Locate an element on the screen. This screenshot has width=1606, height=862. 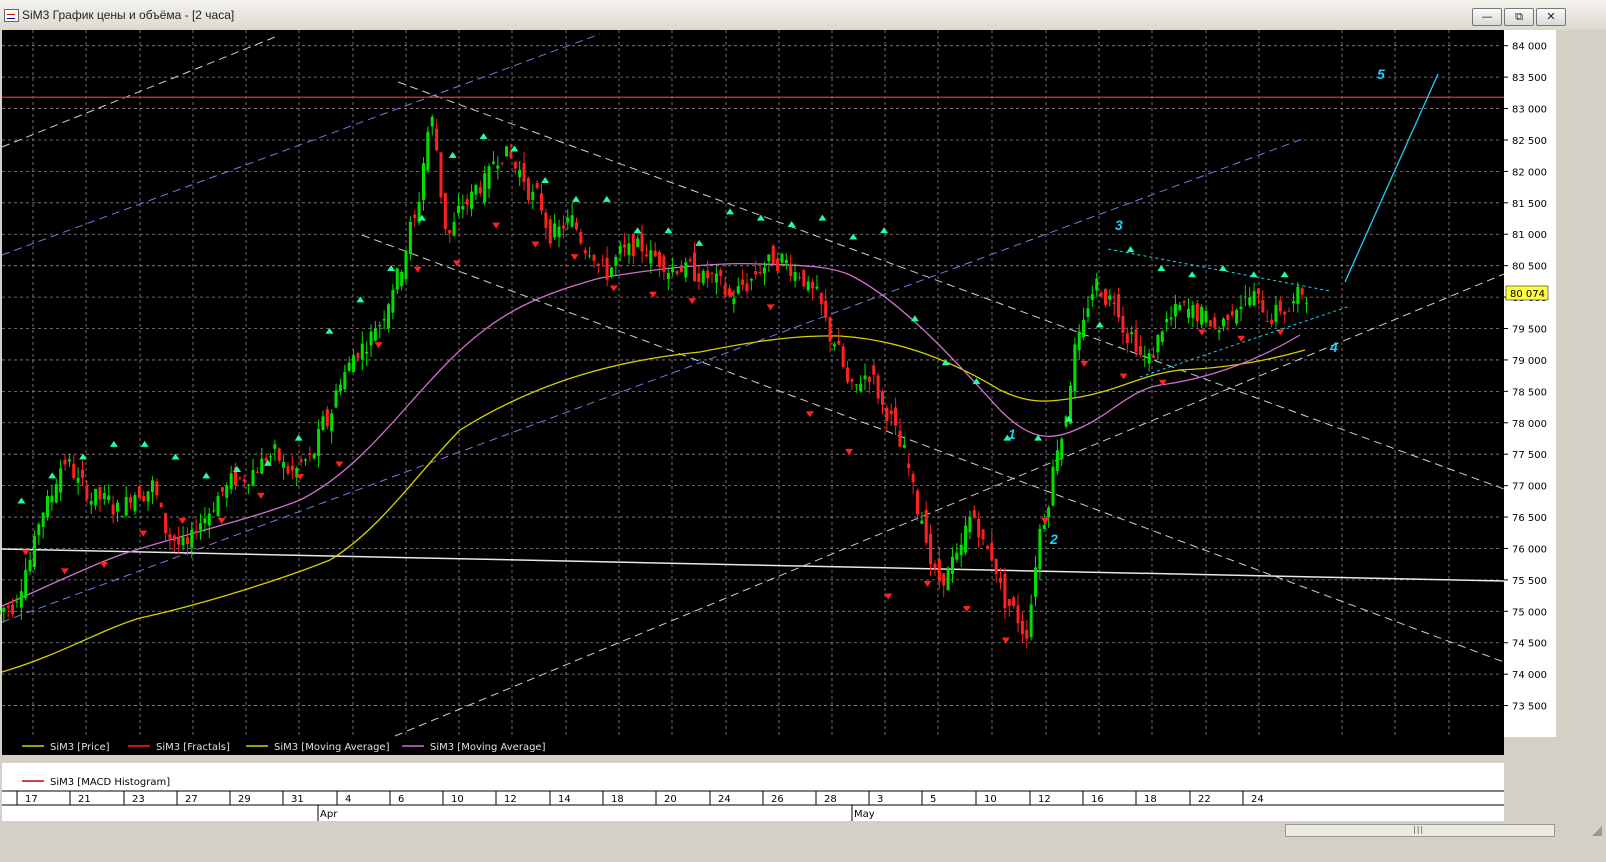
x-tick-label: 10 is located at coordinates (457, 799).